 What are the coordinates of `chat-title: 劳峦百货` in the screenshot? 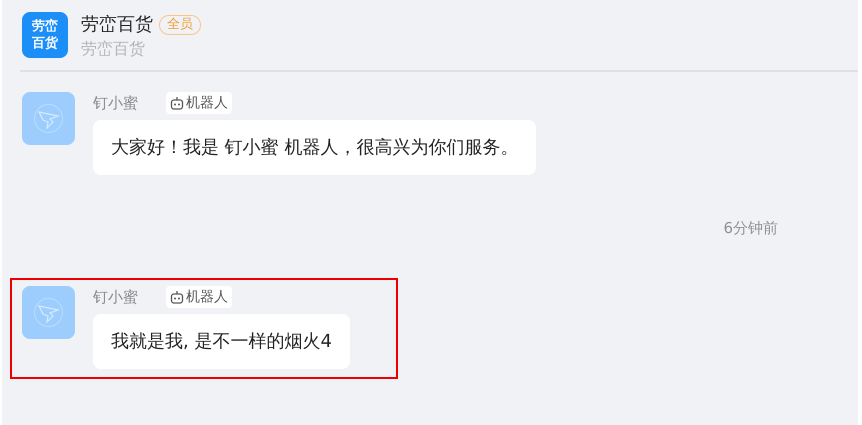 It's located at (117, 25).